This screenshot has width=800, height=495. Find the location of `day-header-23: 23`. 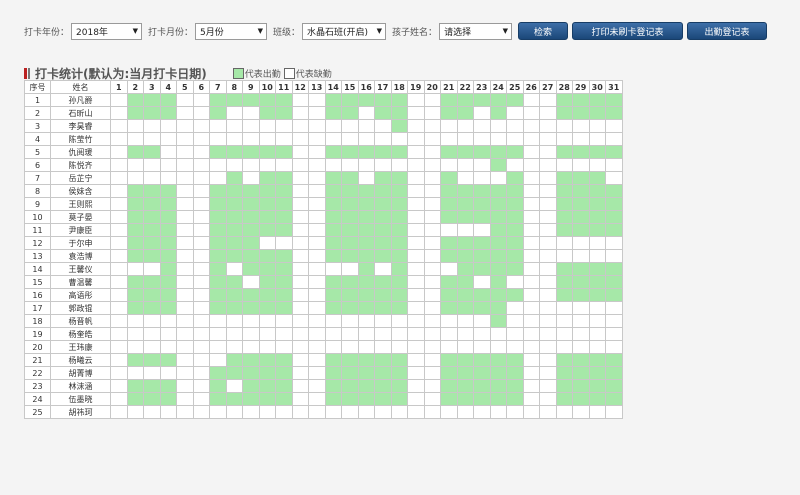

day-header-23: 23 is located at coordinates (482, 87).